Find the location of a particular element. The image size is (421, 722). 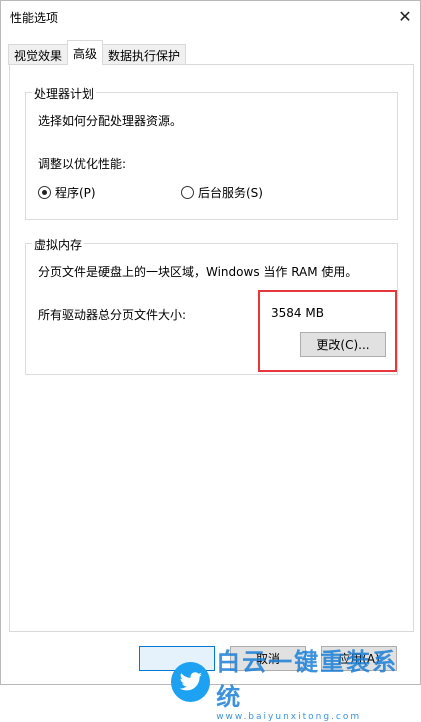

radio-background-services-label: 后台服务(S) is located at coordinates (230, 193).